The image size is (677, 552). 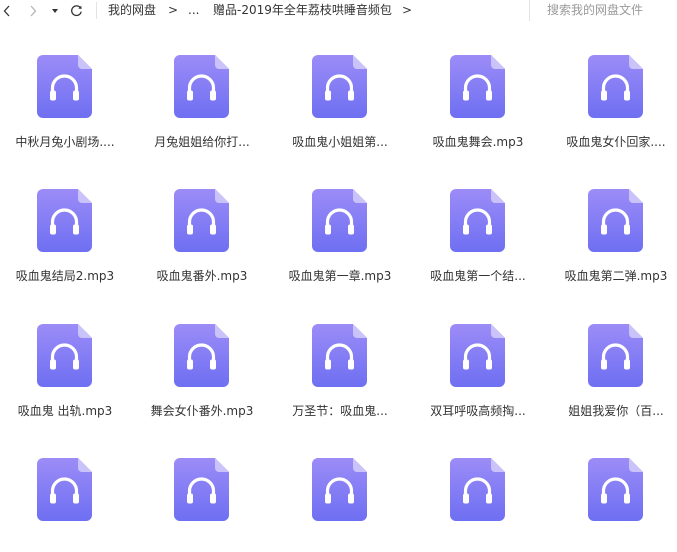 I want to click on breadcrumb-root: 我的网盘, so click(x=132, y=10).